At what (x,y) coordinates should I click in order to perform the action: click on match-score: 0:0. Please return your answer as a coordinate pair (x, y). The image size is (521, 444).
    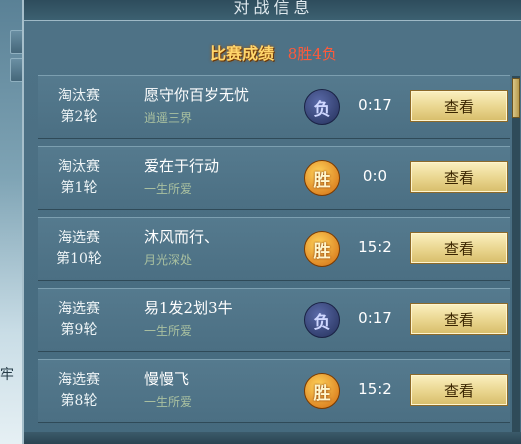
    Looking at the image, I should click on (375, 176).